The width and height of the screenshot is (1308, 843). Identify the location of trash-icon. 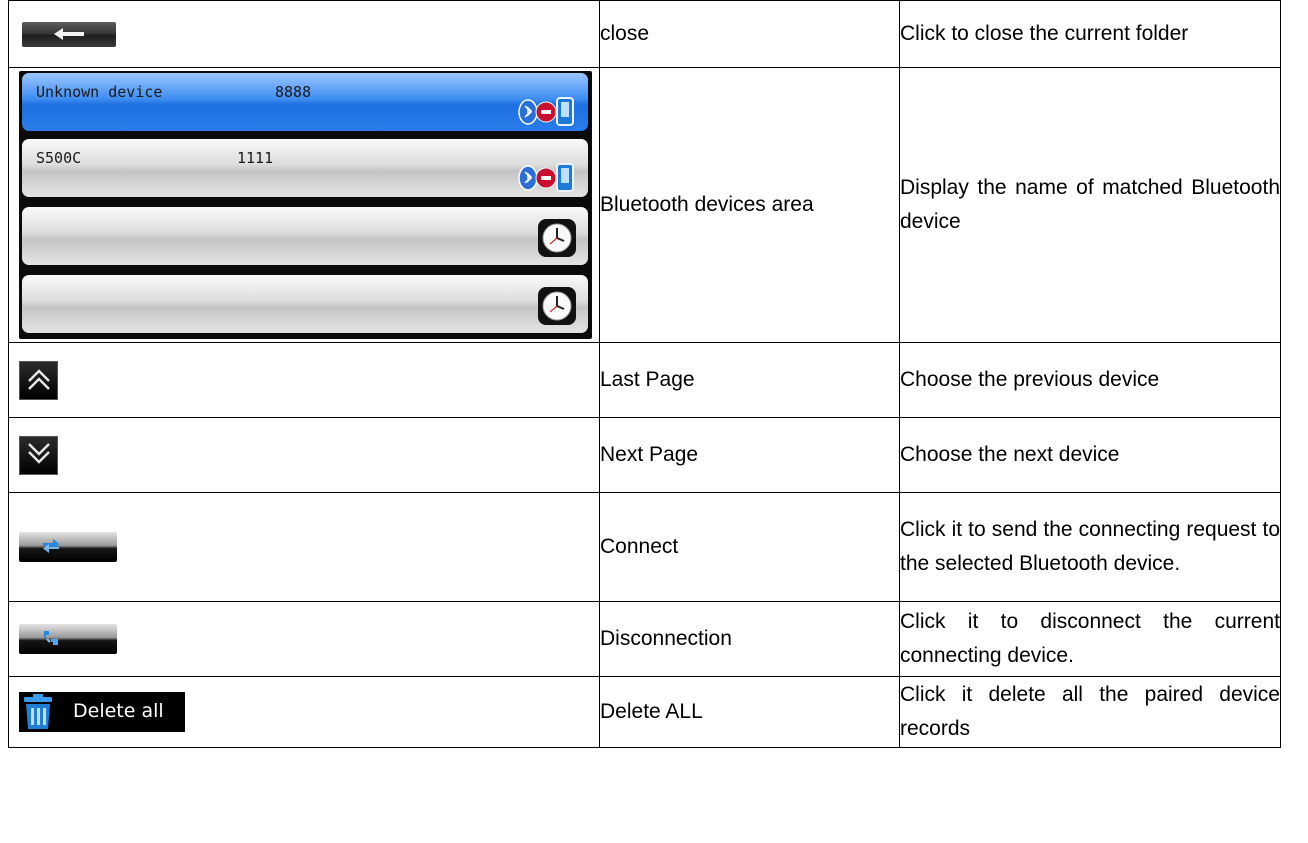
(38, 711).